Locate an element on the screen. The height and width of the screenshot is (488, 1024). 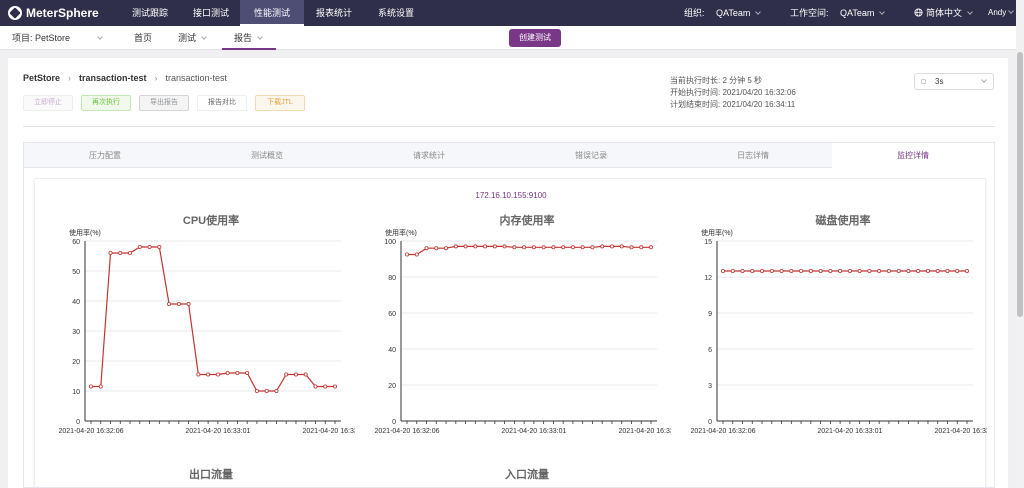
nav-menu-api-test: 接口测试 is located at coordinates (211, 13).